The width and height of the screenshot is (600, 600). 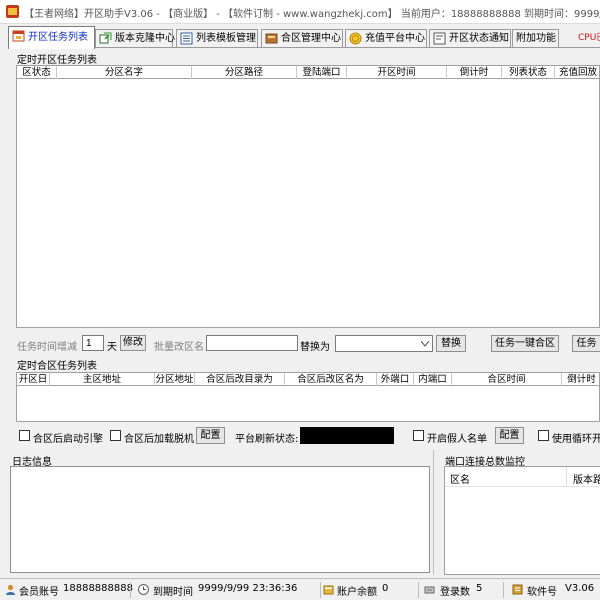 I want to click on column-header: 分区地址, so click(x=175, y=379).